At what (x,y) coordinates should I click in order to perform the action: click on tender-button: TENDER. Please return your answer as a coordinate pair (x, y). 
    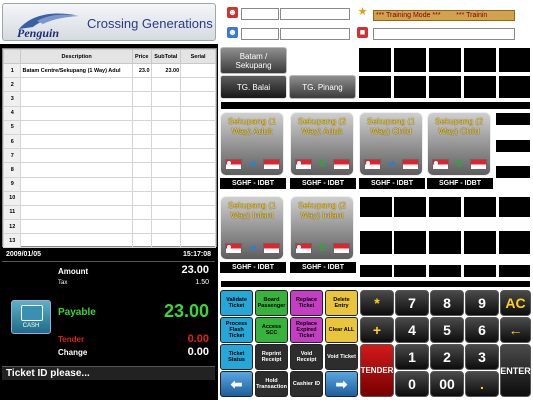
    Looking at the image, I should click on (377, 370).